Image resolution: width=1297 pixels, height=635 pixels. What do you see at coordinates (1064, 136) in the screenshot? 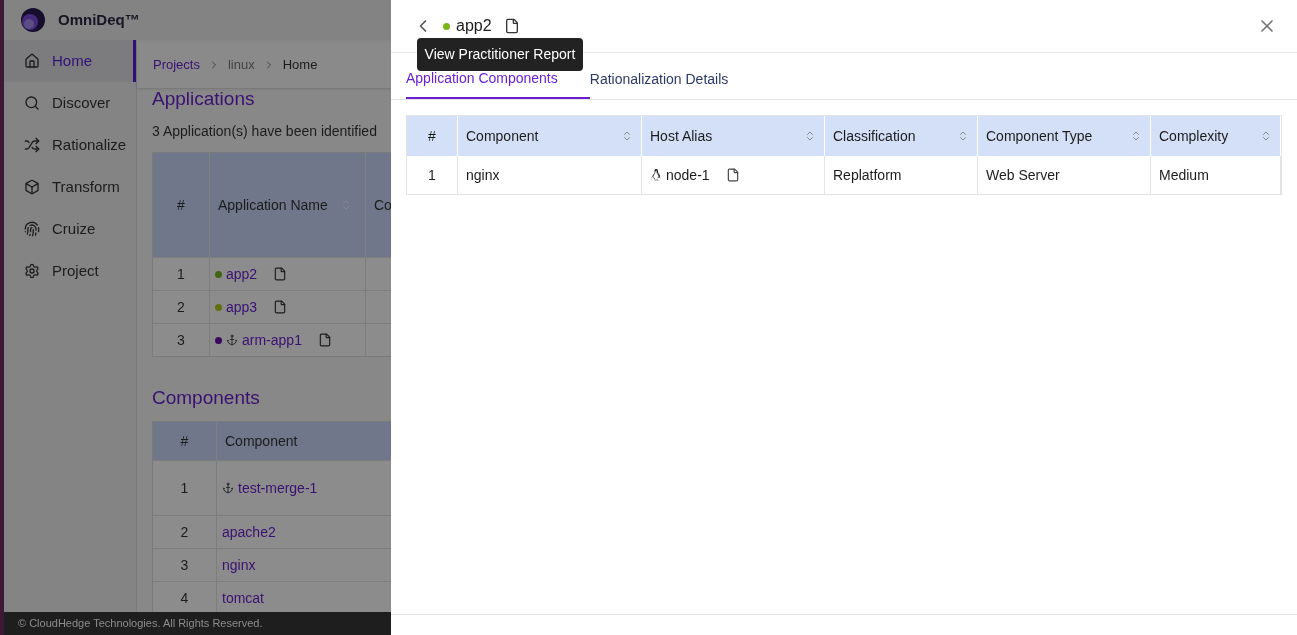
I see `column-header: Component Type` at bounding box center [1064, 136].